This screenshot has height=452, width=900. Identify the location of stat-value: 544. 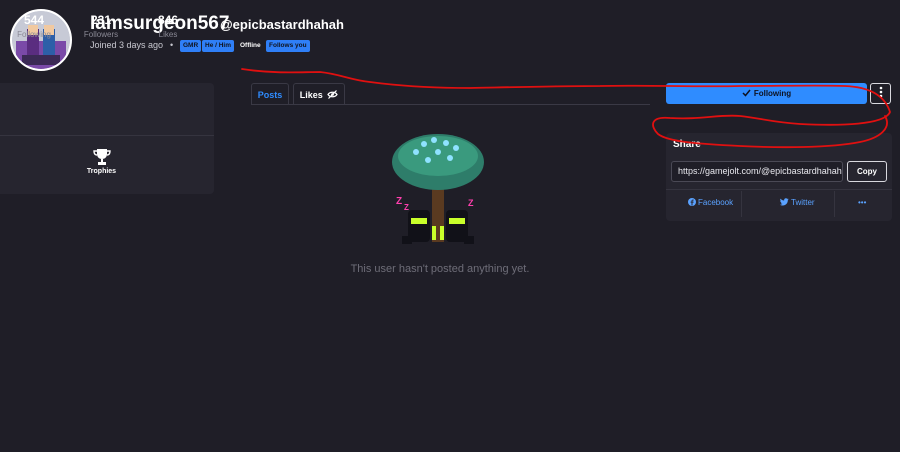
(34, 20).